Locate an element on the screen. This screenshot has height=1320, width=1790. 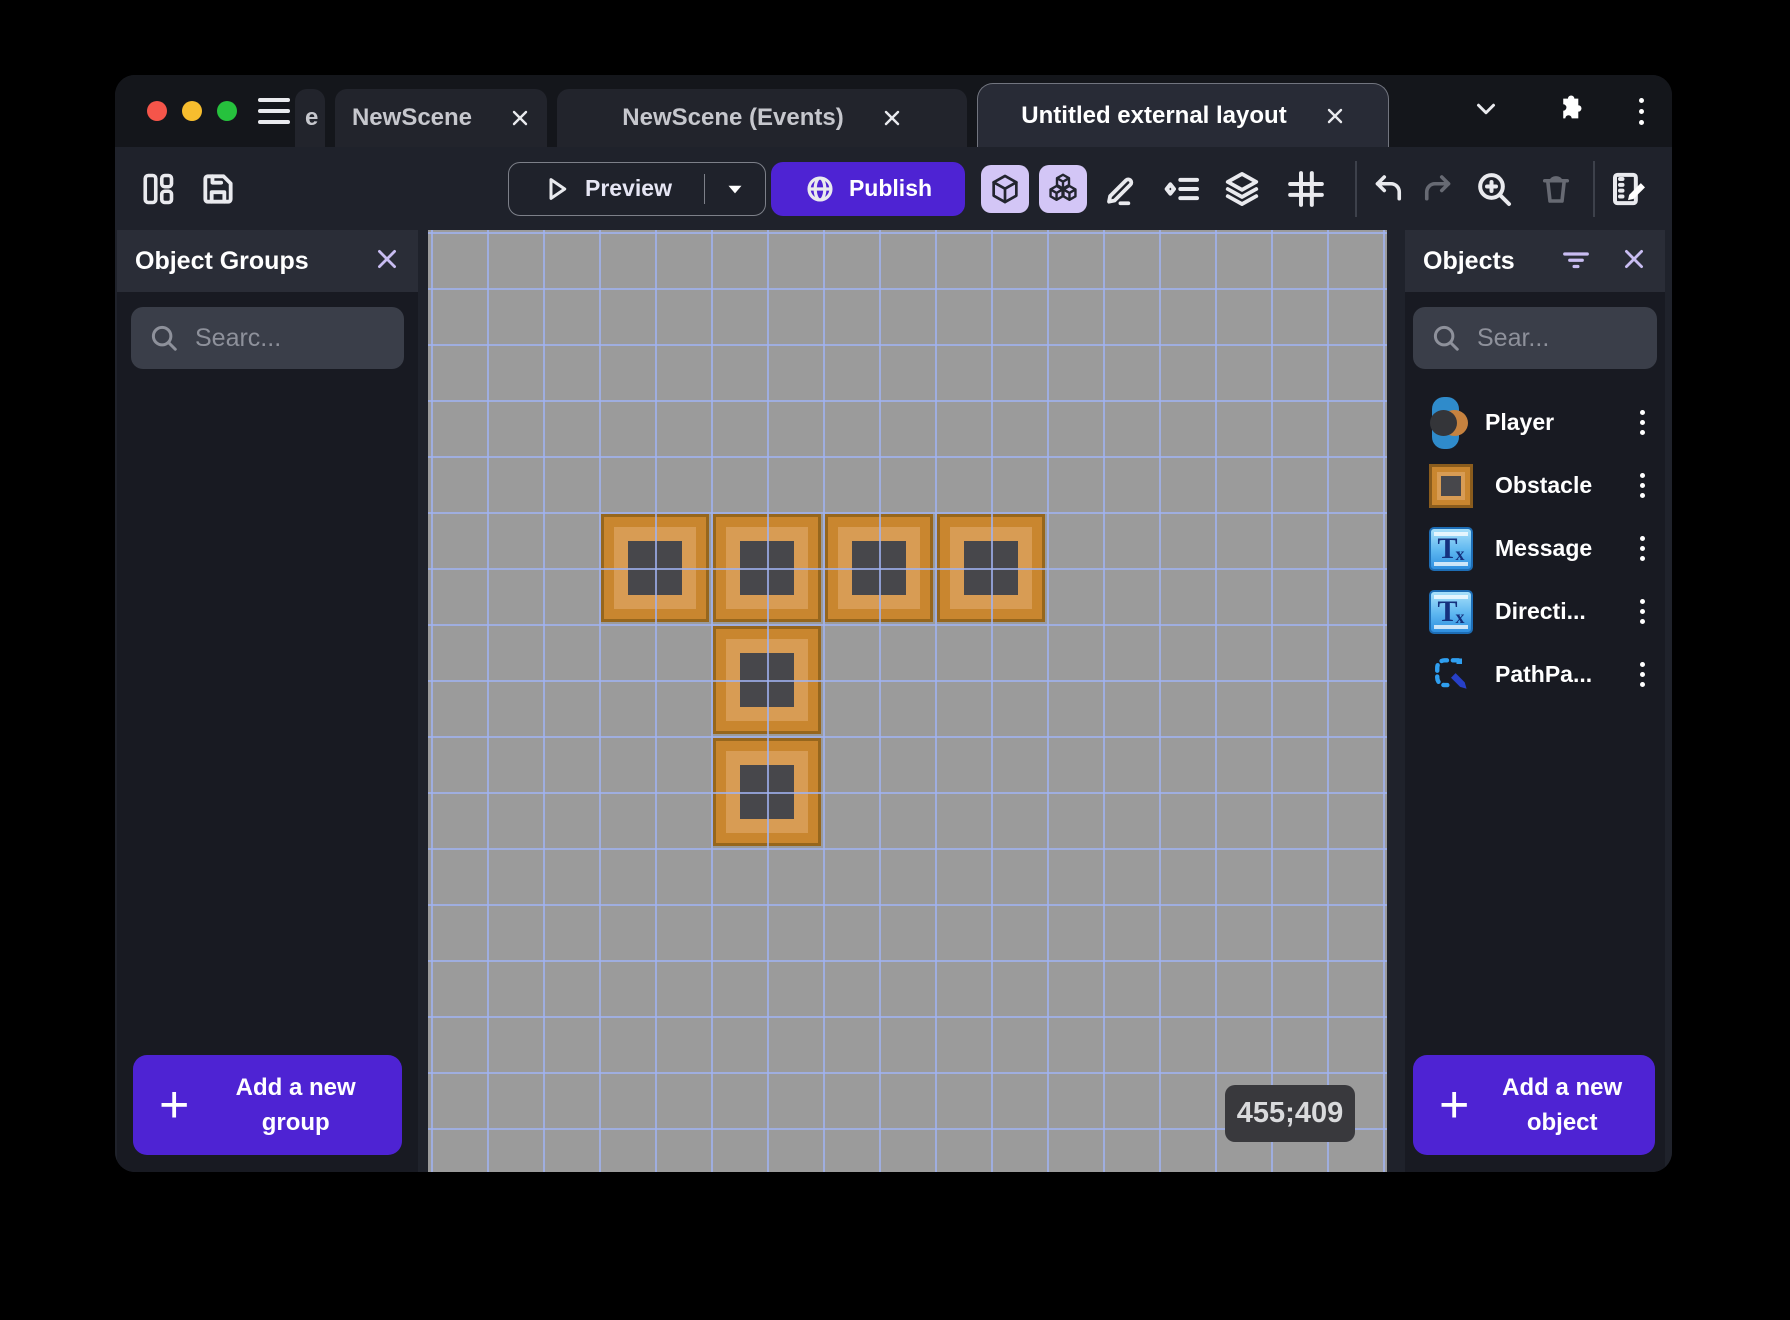
add-group-label: group is located at coordinates (295, 1122).